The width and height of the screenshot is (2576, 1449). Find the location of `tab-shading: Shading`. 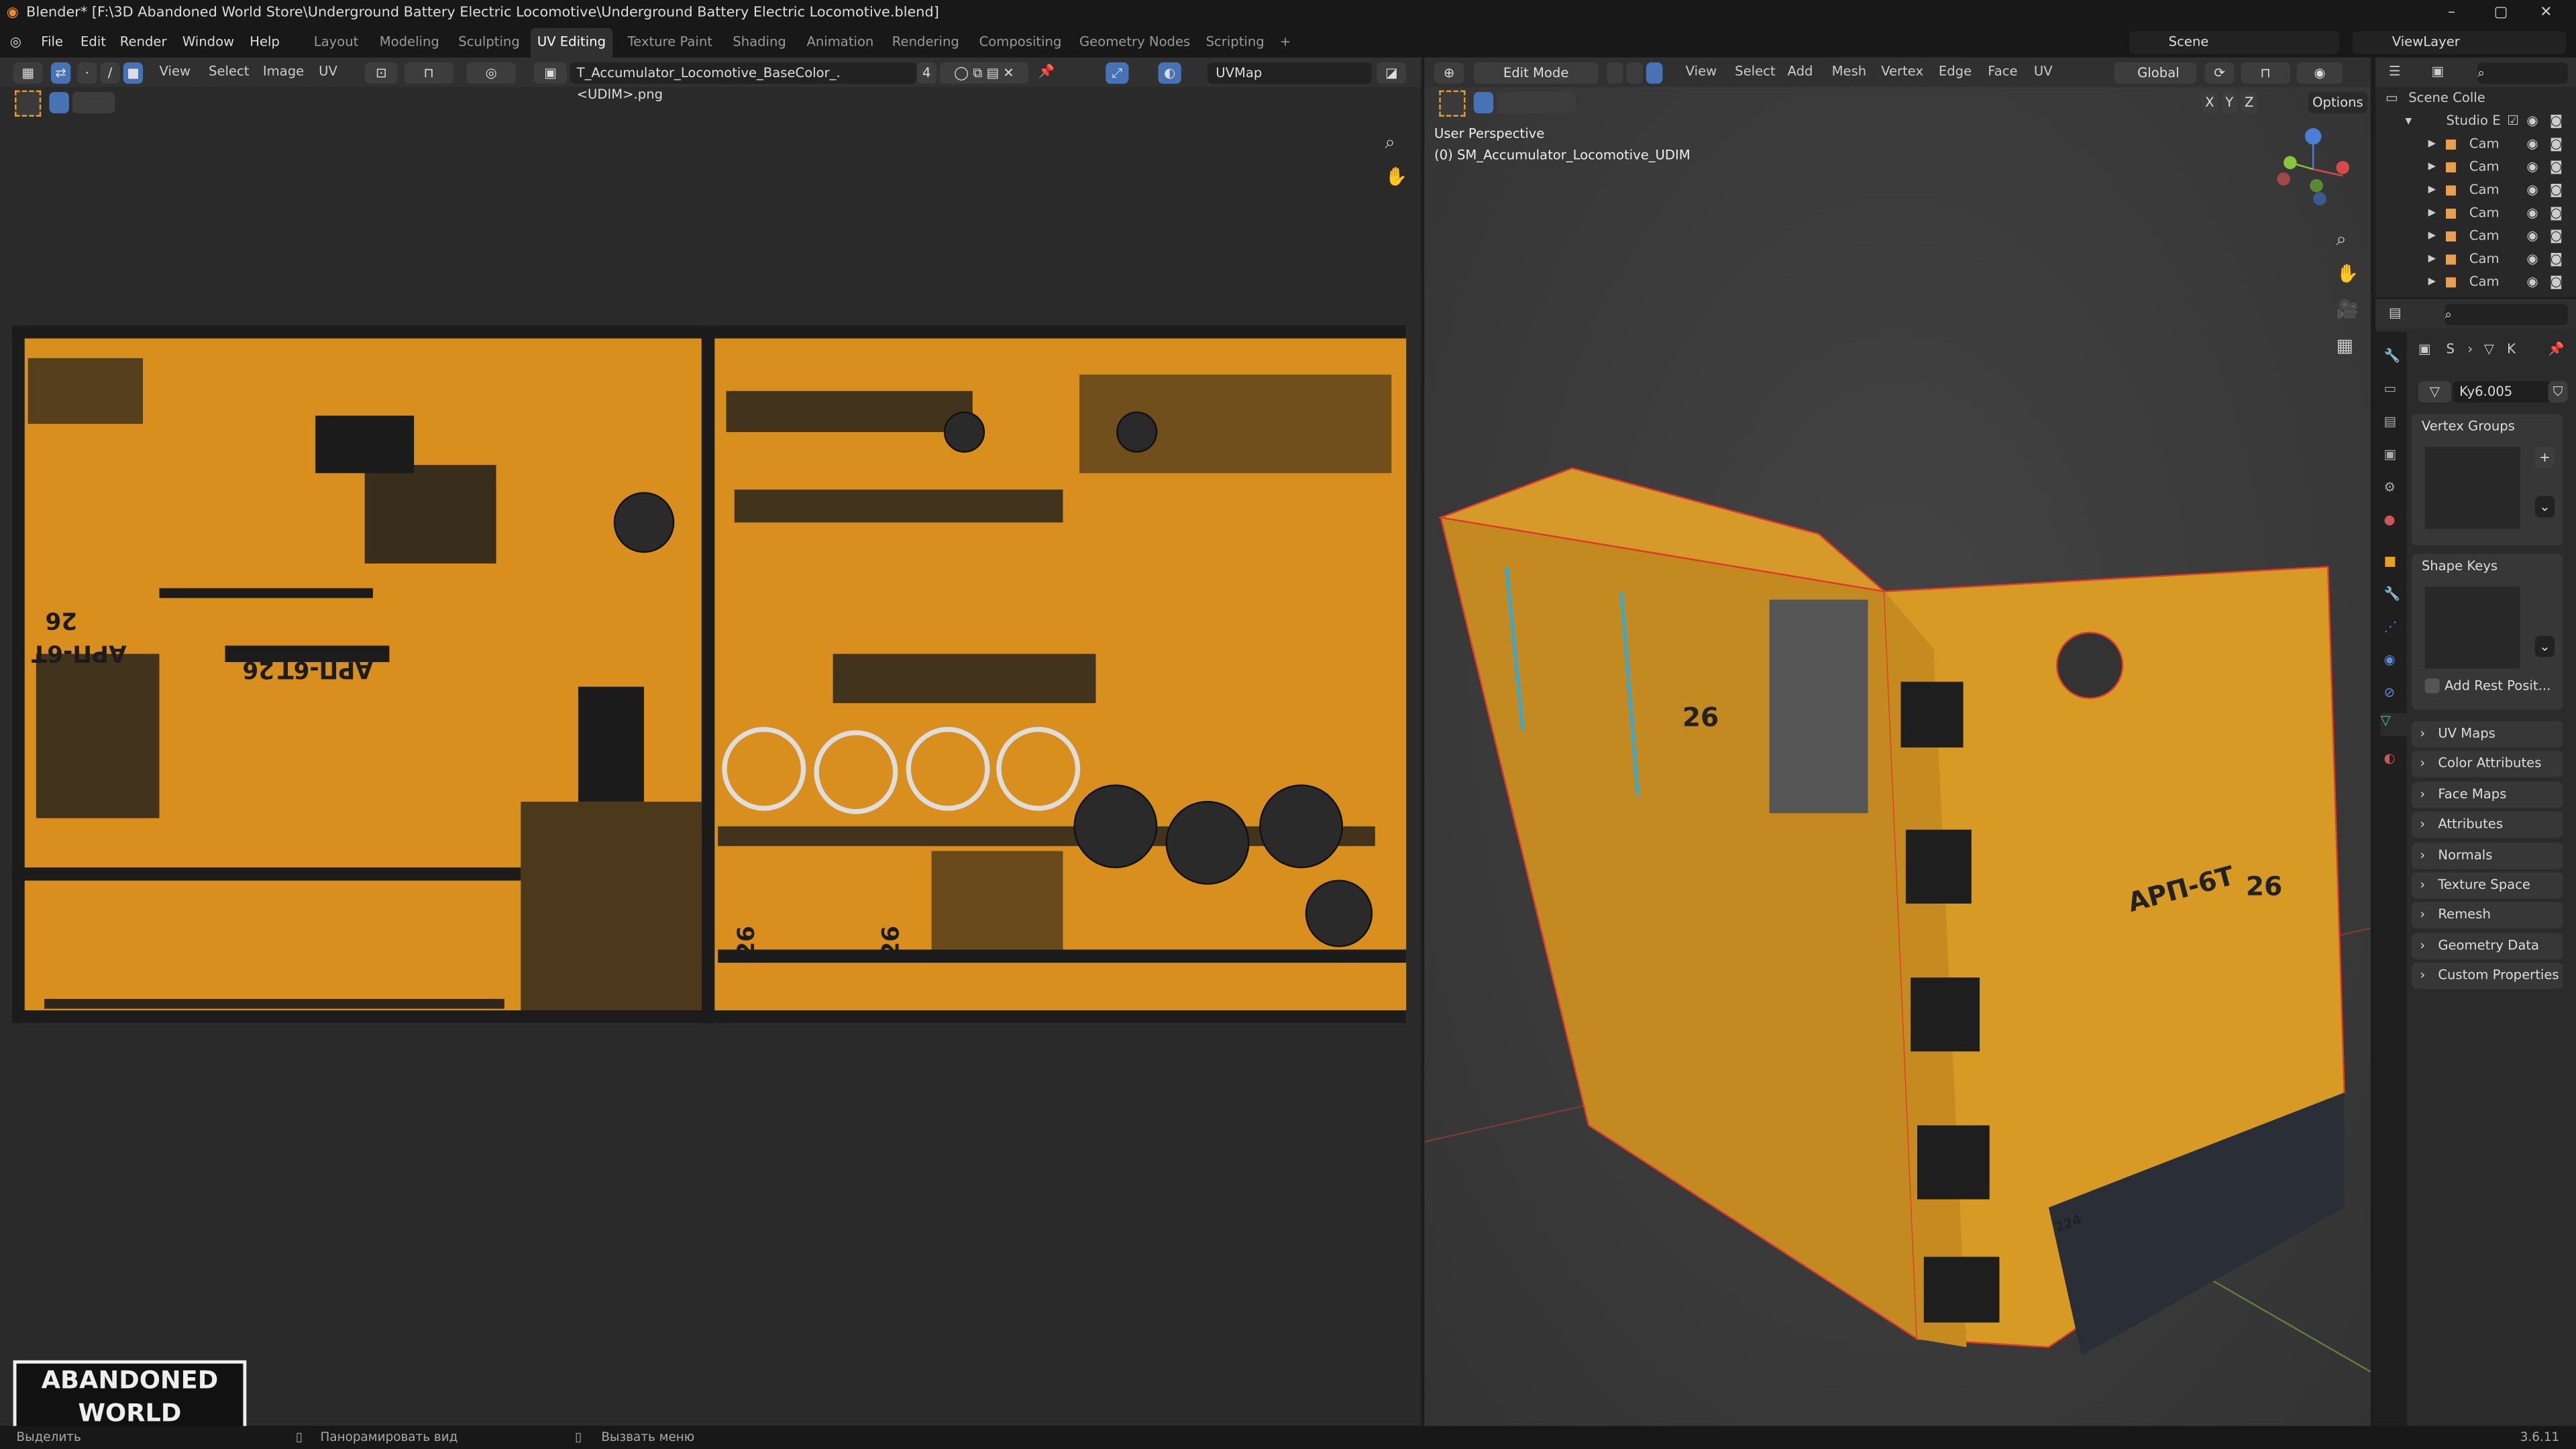

tab-shading: Shading is located at coordinates (759, 43).